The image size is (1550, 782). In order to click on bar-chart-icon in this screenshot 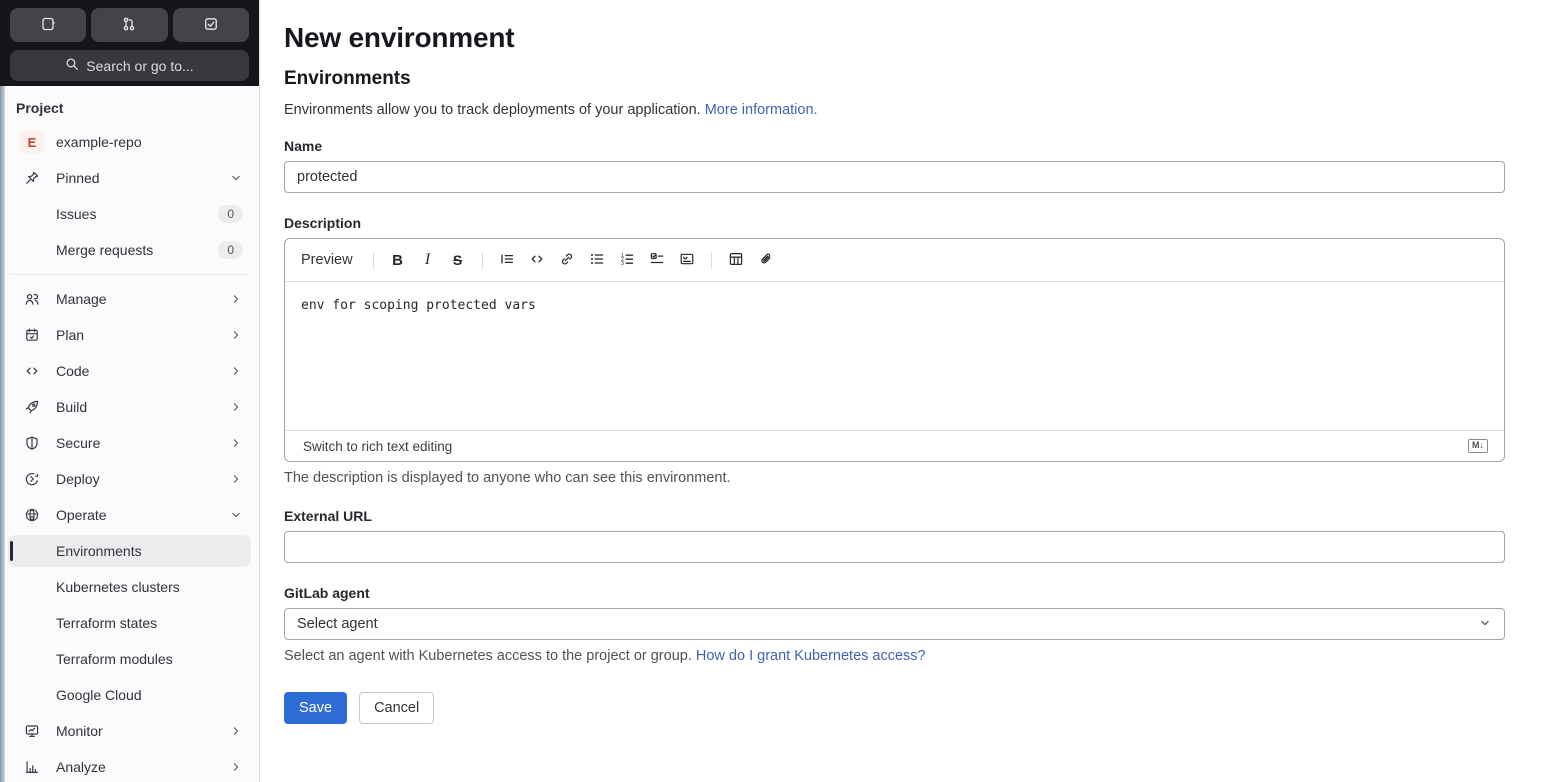, I will do `click(32, 767)`.